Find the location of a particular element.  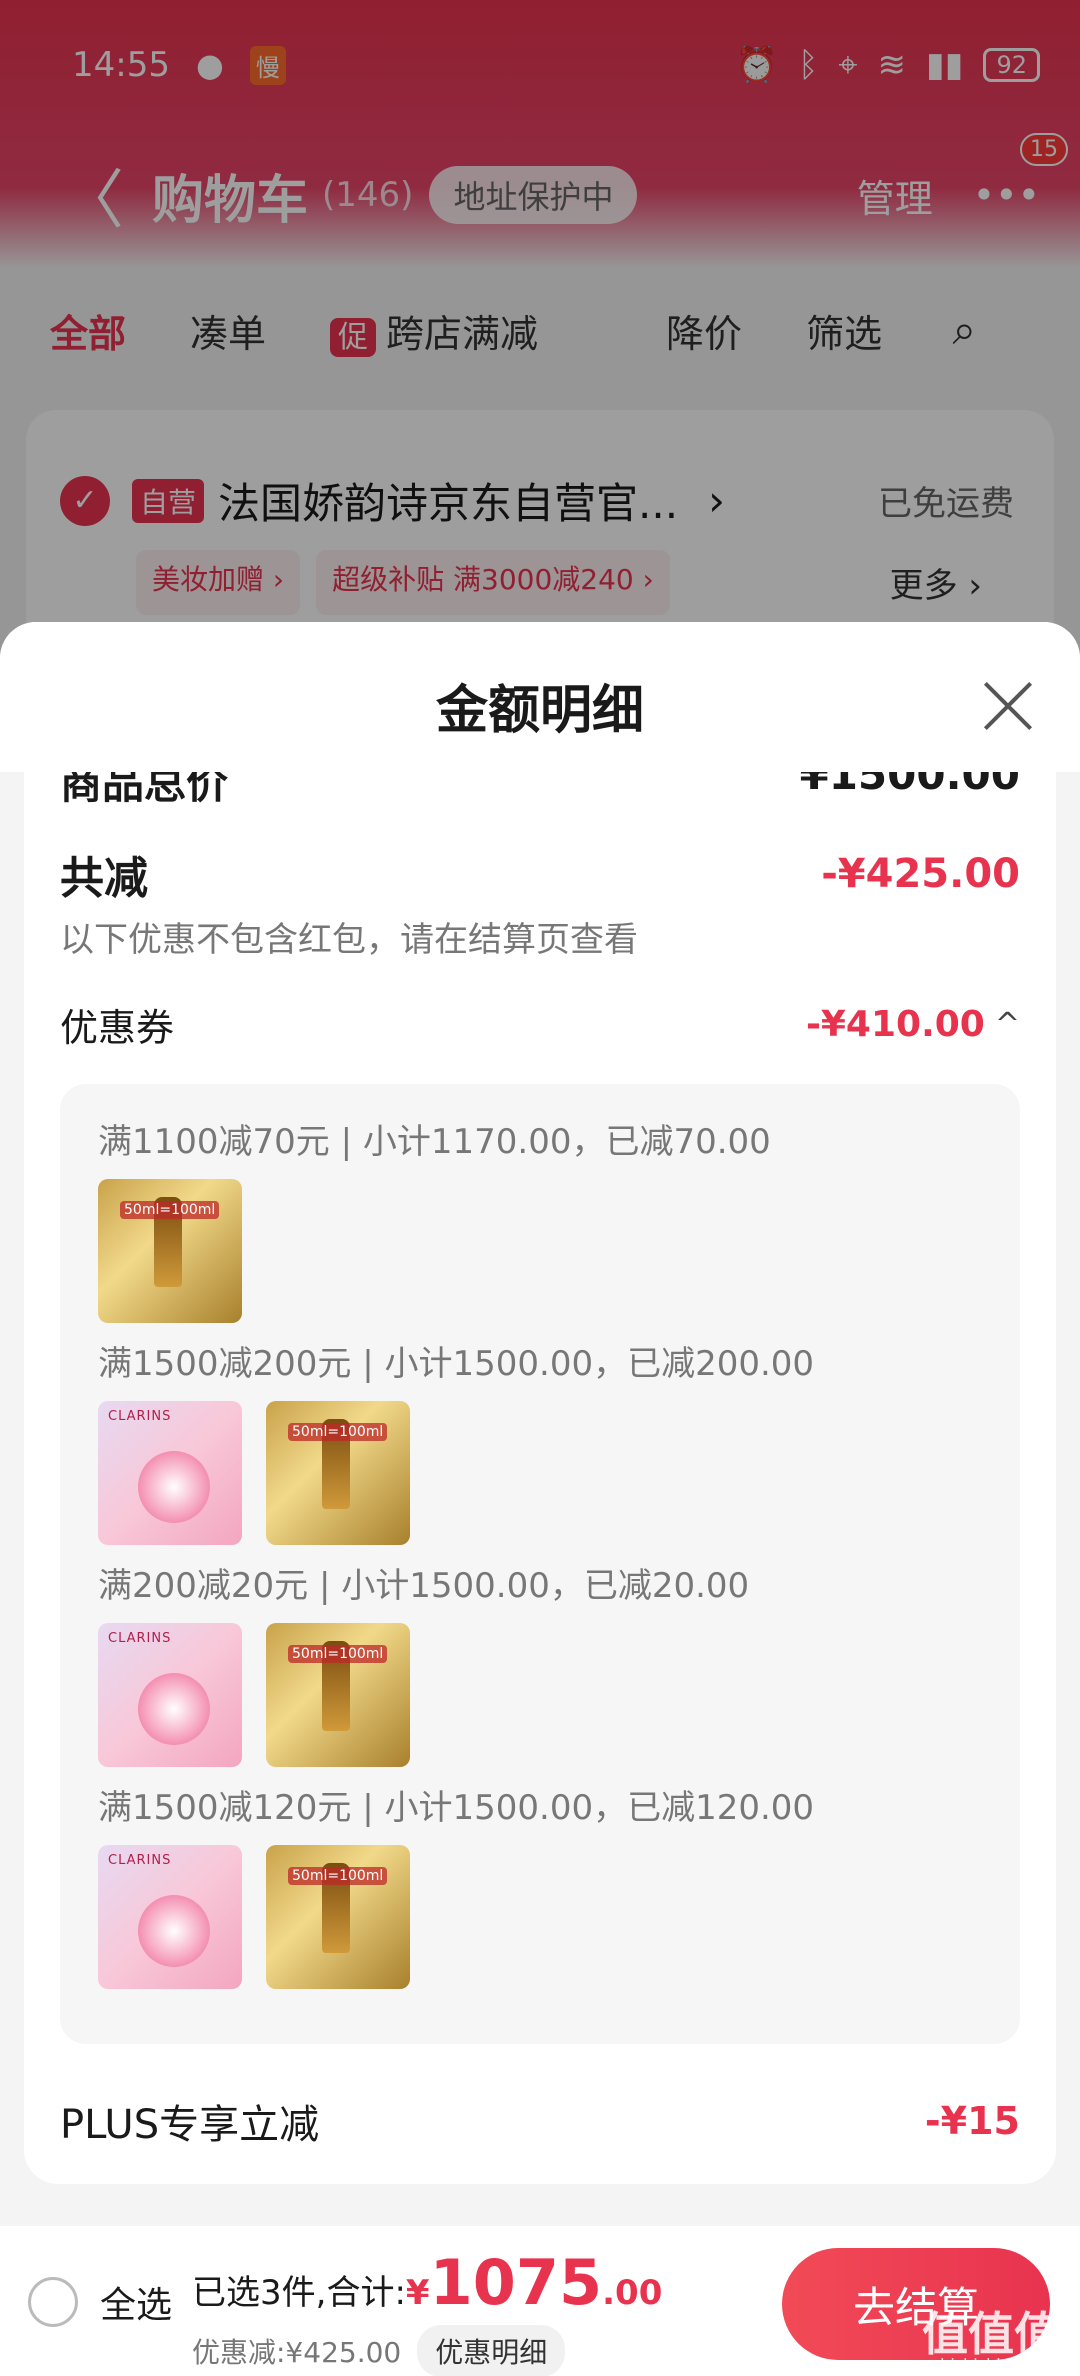

coupon-label: 优惠券 is located at coordinates (117, 1028).